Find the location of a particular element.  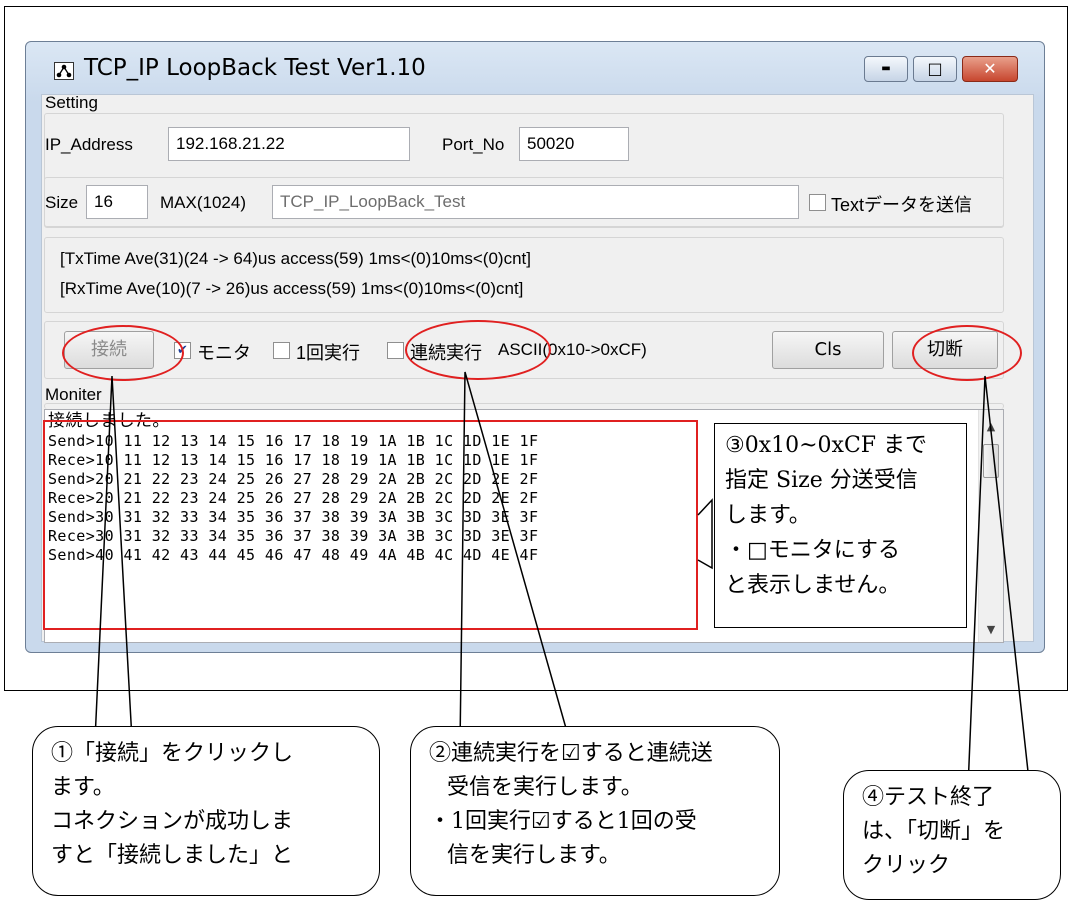

callout-line: ・1回実行☑すると1回の受 is located at coordinates (563, 821).